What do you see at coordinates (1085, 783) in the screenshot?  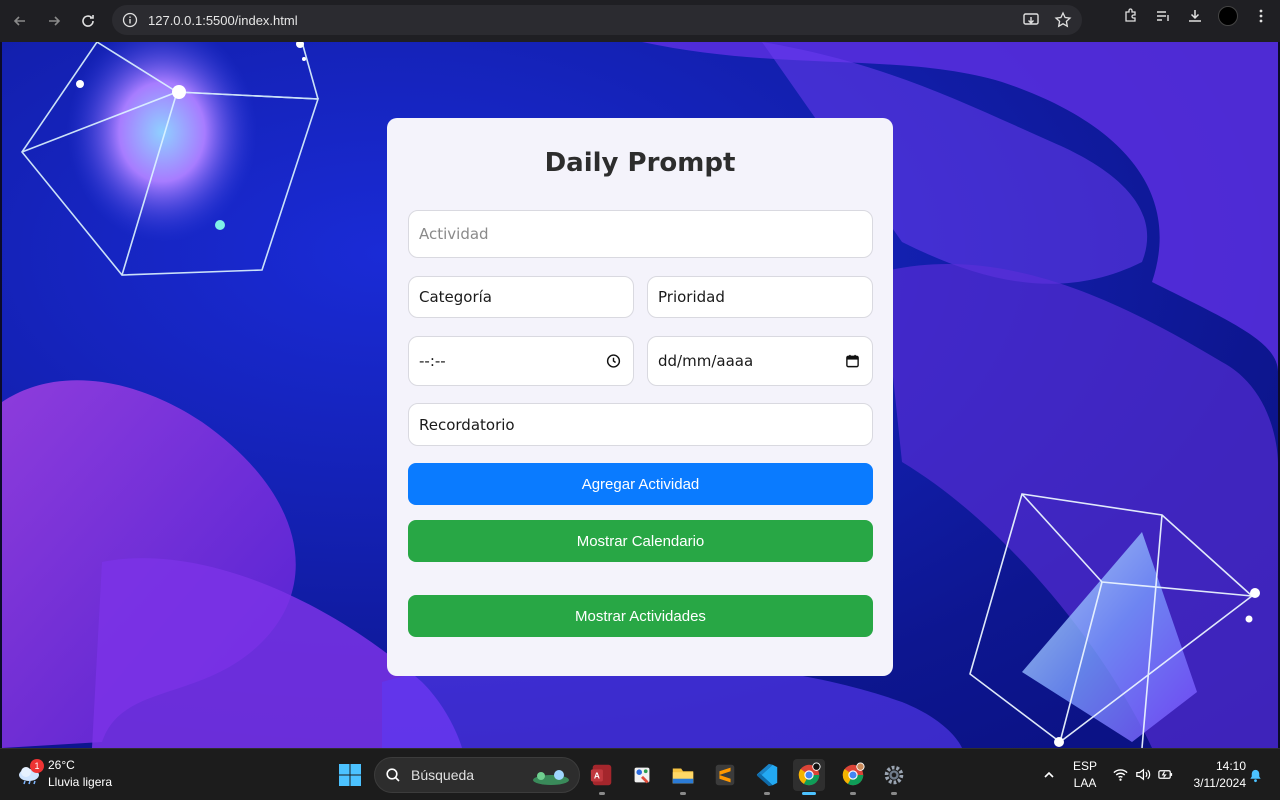 I see `language-bottom: LAA` at bounding box center [1085, 783].